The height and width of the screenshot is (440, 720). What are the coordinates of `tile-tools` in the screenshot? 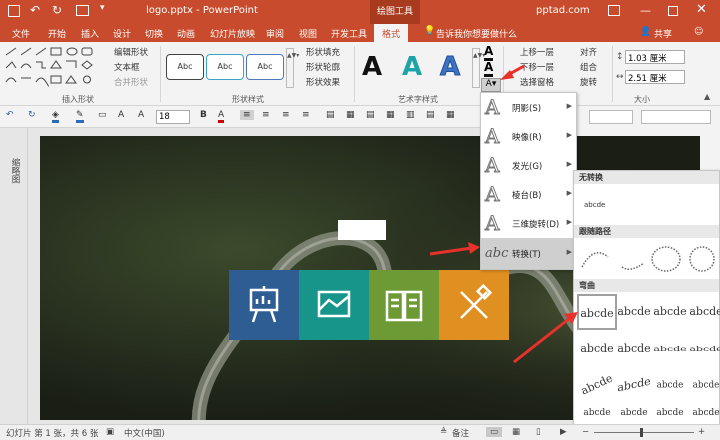 It's located at (474, 305).